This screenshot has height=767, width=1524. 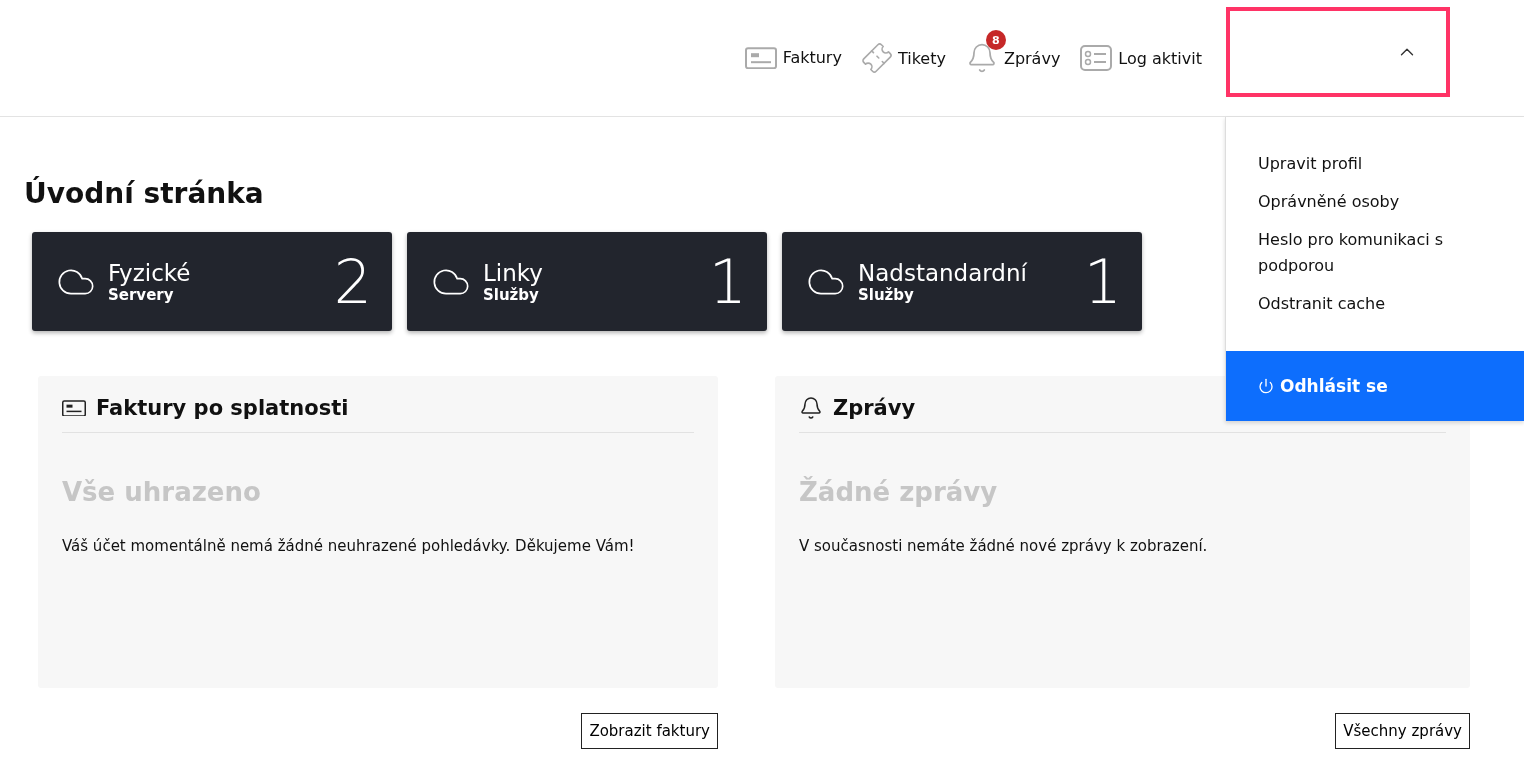 What do you see at coordinates (1381, 253) in the screenshot?
I see `menu-item: Heslo pro komunikaci s podporou` at bounding box center [1381, 253].